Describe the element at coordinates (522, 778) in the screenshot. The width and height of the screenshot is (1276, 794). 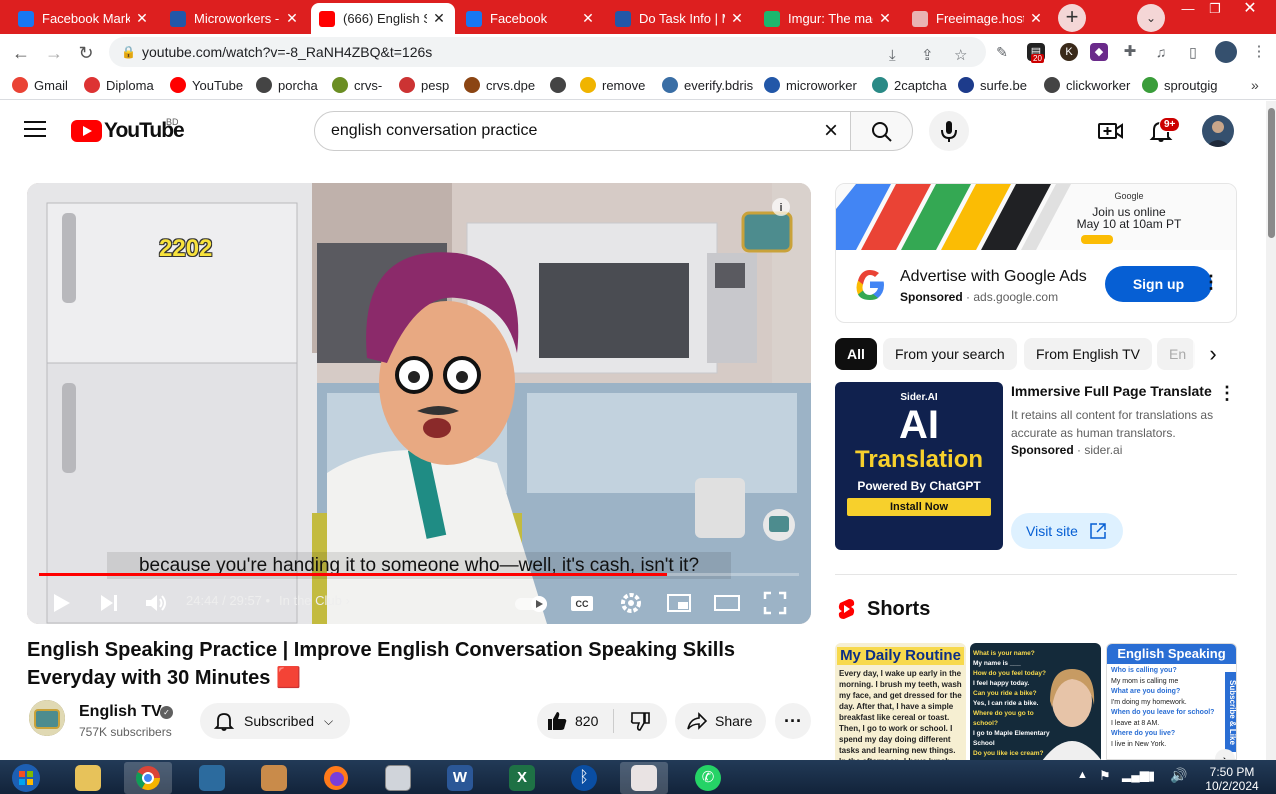
I see `taskbar-excel: X` at that location.